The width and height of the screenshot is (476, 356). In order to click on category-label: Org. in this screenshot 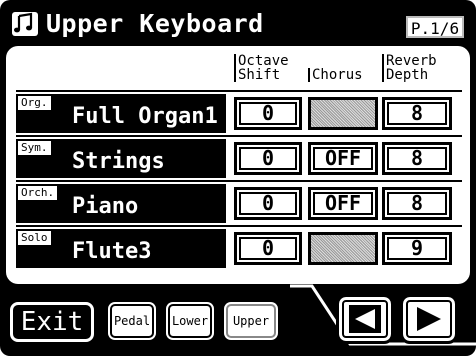, I will do `click(34, 103)`.